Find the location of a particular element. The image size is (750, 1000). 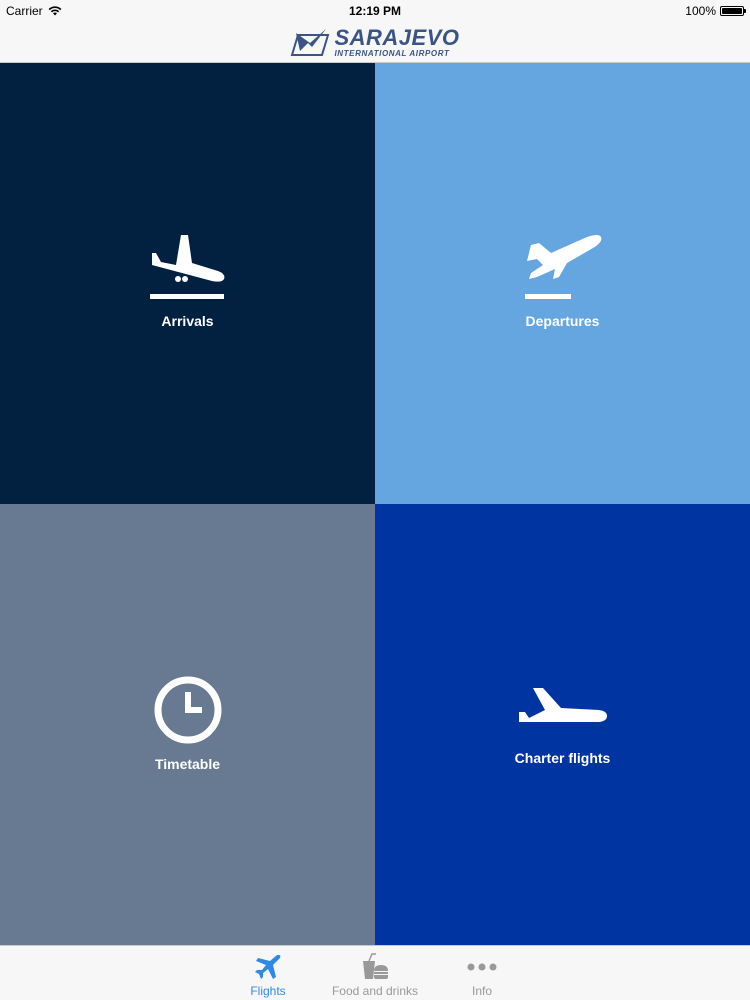

plane-landing-icon is located at coordinates (186, 267).